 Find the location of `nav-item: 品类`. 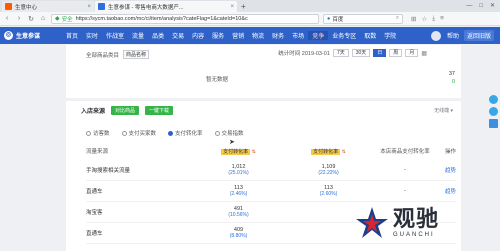

nav-item: 品类 is located at coordinates (158, 35).